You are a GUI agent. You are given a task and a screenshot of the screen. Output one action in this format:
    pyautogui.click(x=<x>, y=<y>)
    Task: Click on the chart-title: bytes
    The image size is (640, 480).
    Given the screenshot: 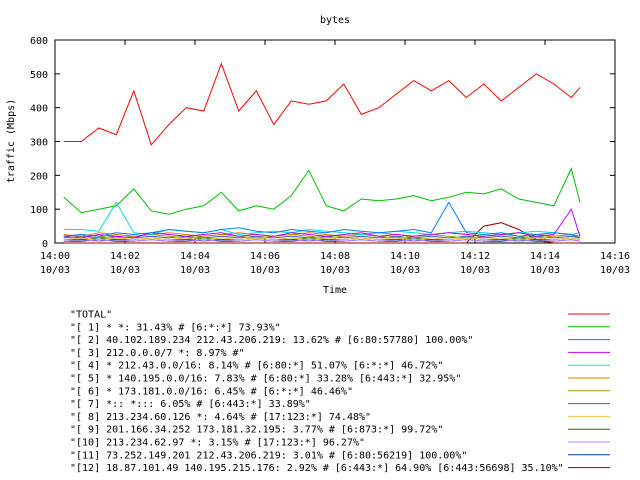 What is the action you would take?
    pyautogui.click(x=335, y=20)
    